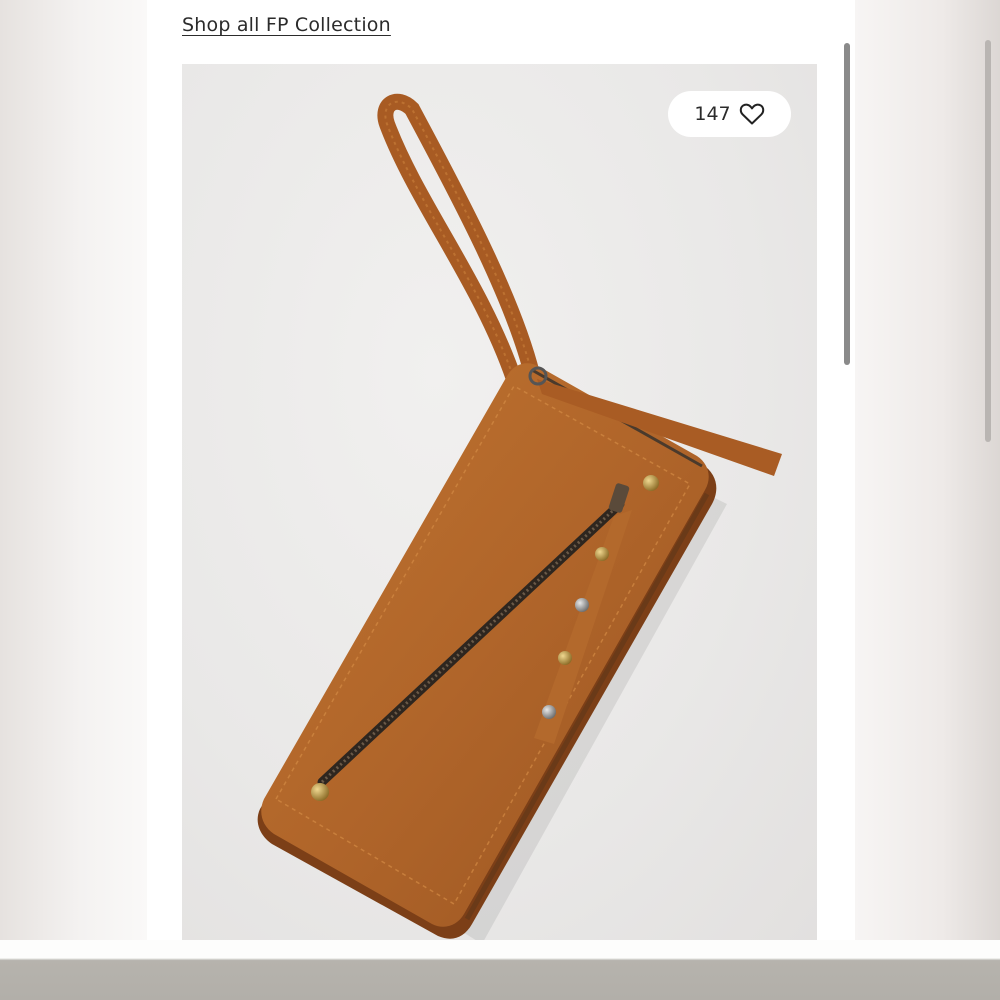 The height and width of the screenshot is (1000, 1000). I want to click on left-backdrop, so click(73, 470).